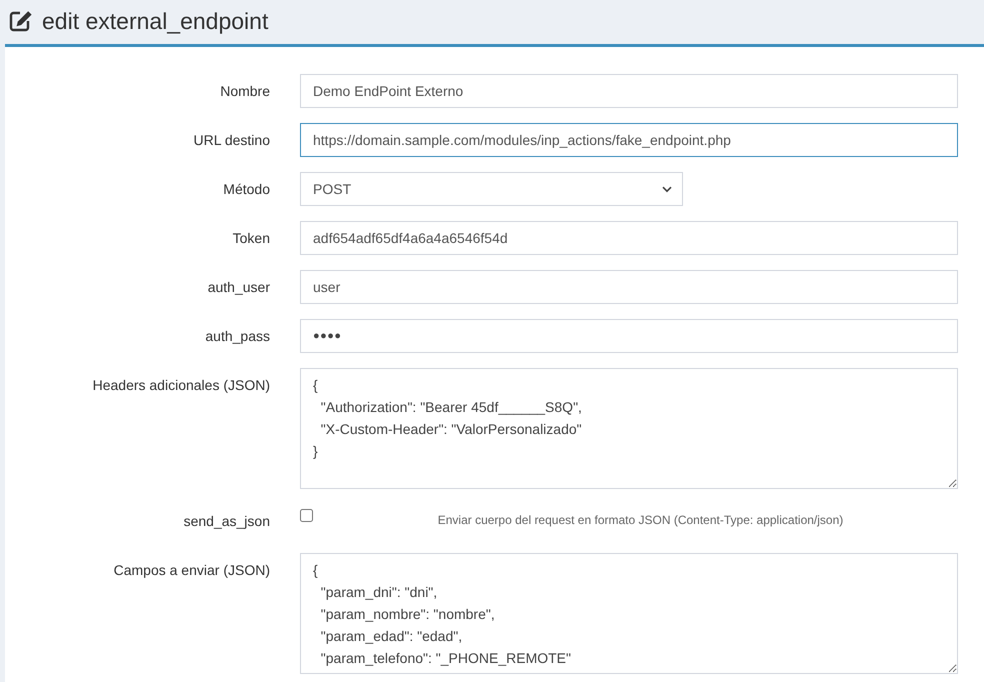 The image size is (984, 682). Describe the element at coordinates (640, 519) in the screenshot. I see `help-text: Enviar cuerpo del request en formato JSON (Content-Type: application/json)` at that location.